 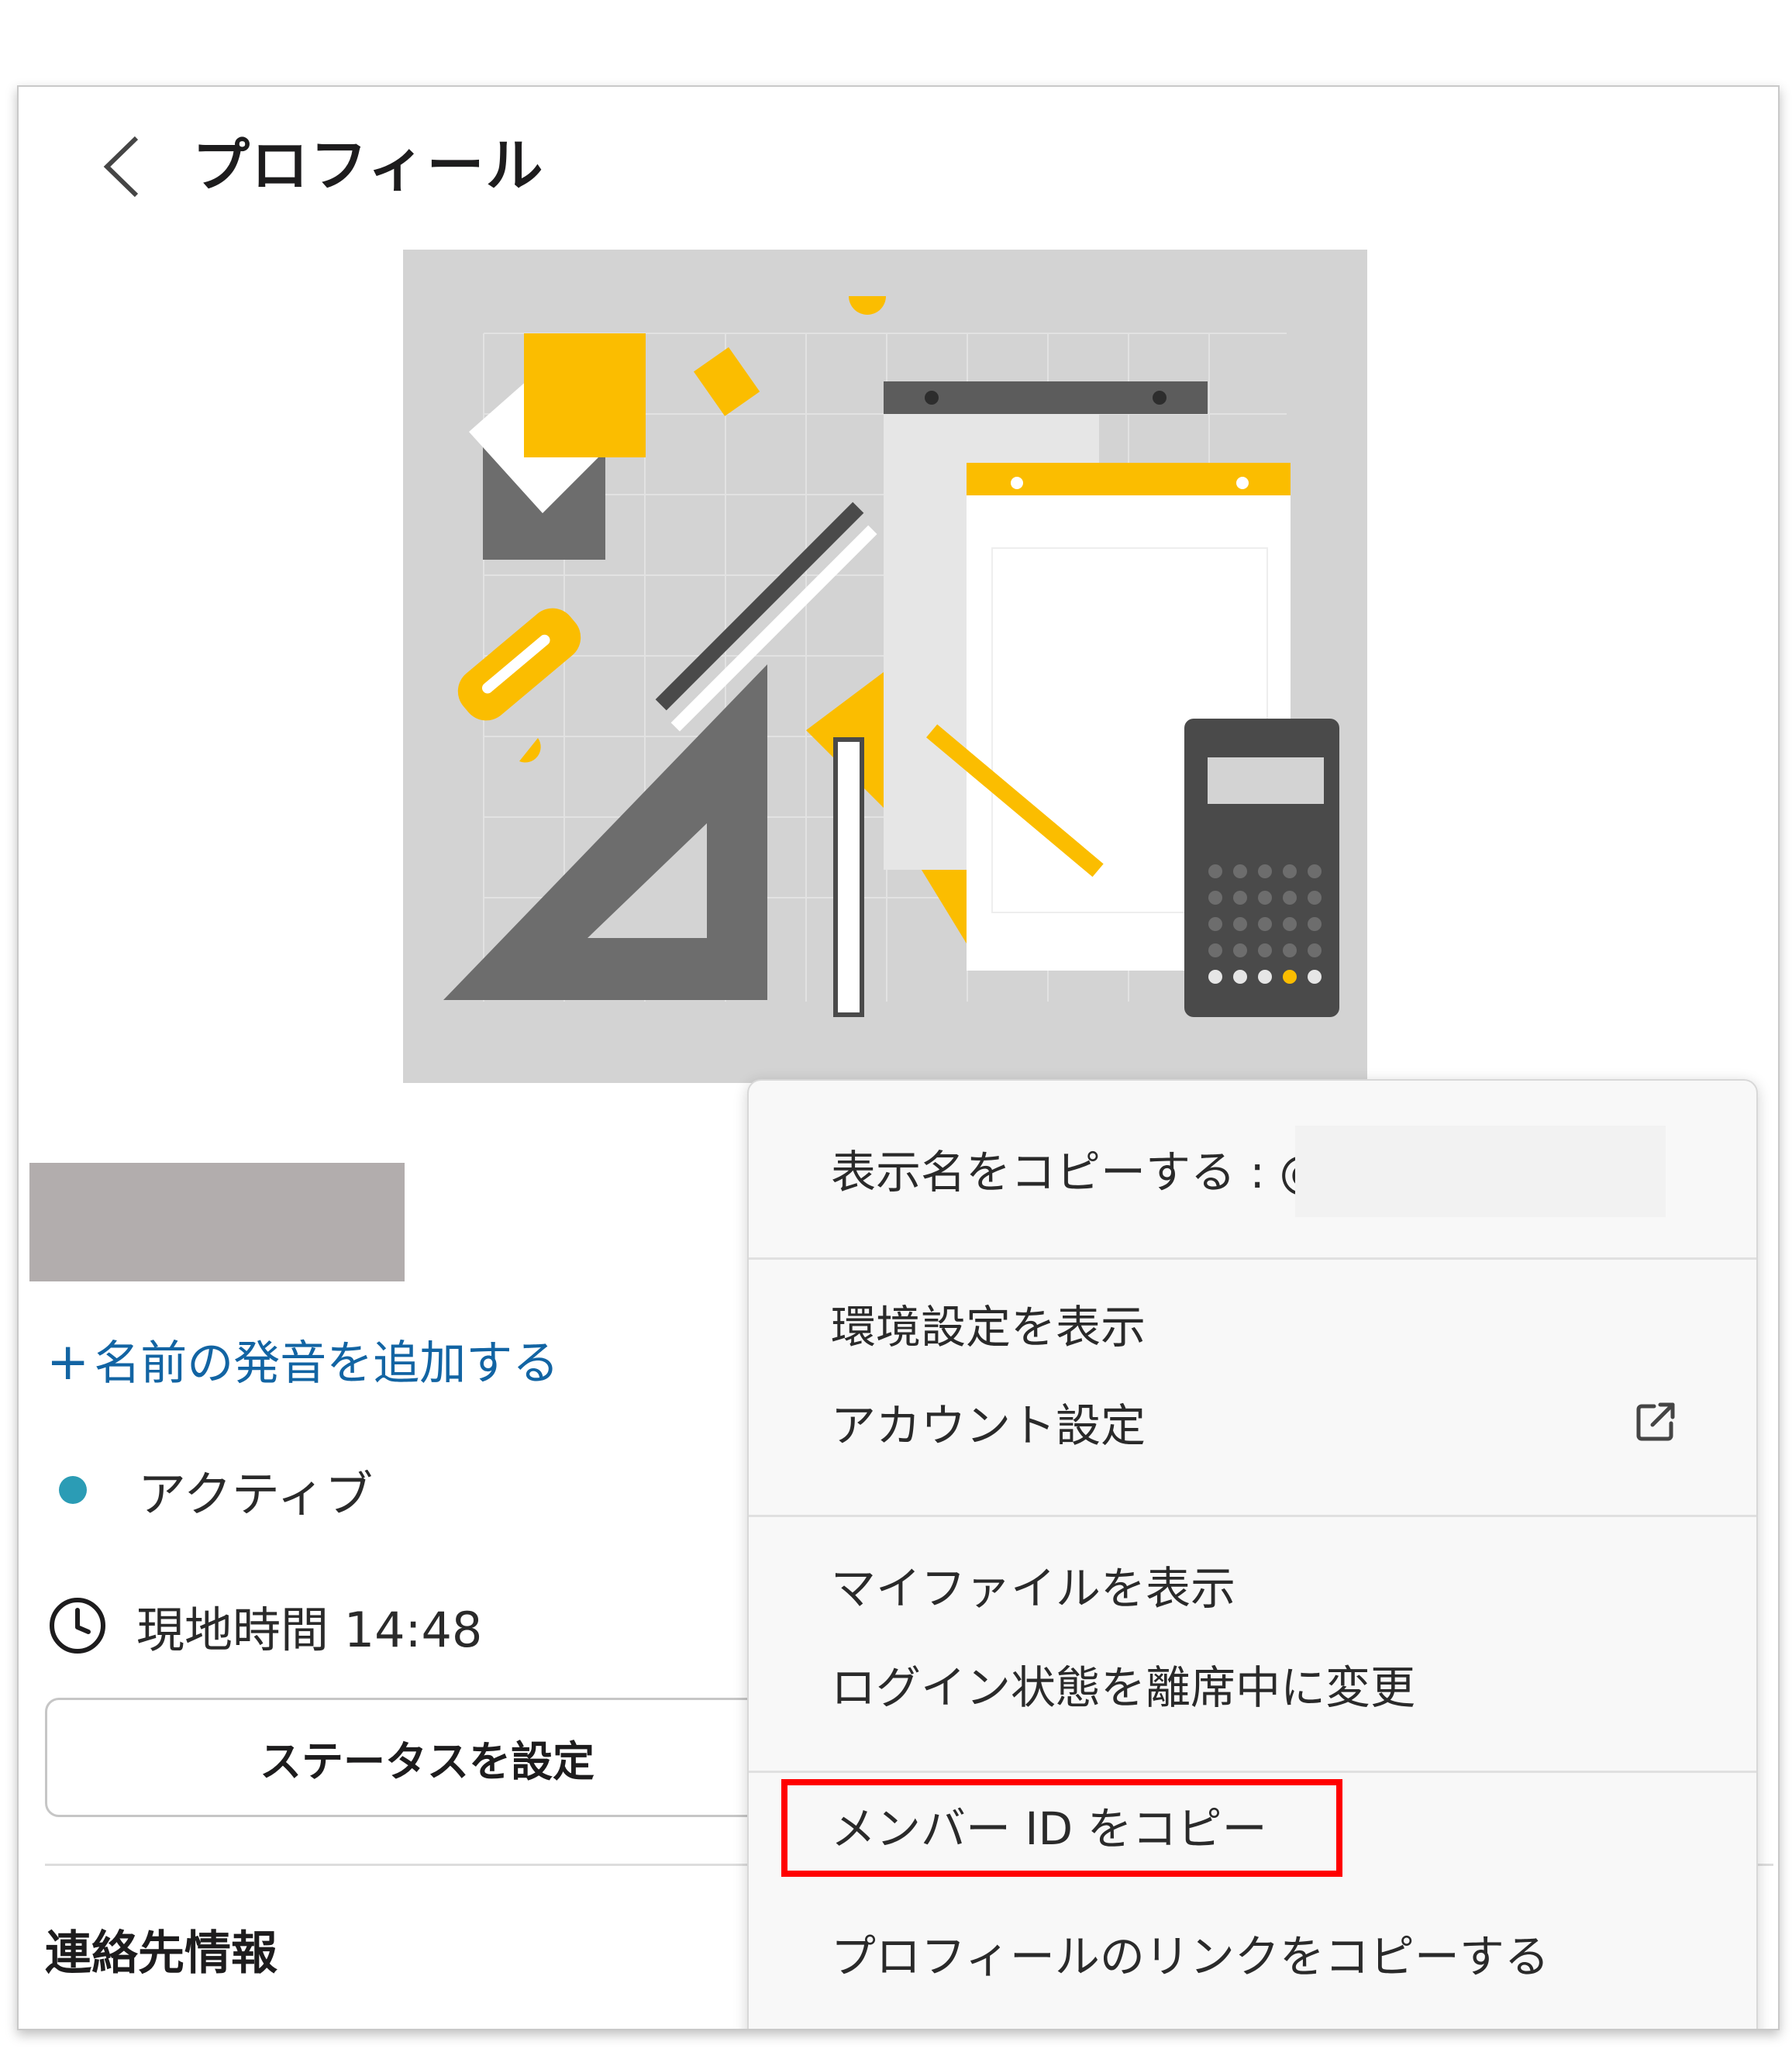 What do you see at coordinates (217, 1222) in the screenshot?
I see `display-name-redacted` at bounding box center [217, 1222].